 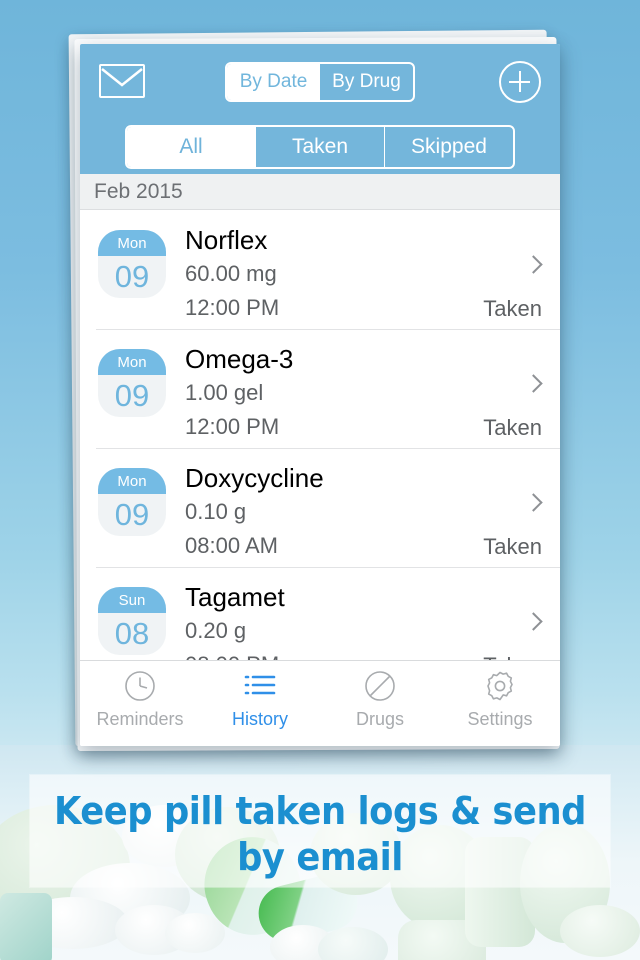 I want to click on sort-segmented-control: By Date By Drug, so click(x=320, y=82).